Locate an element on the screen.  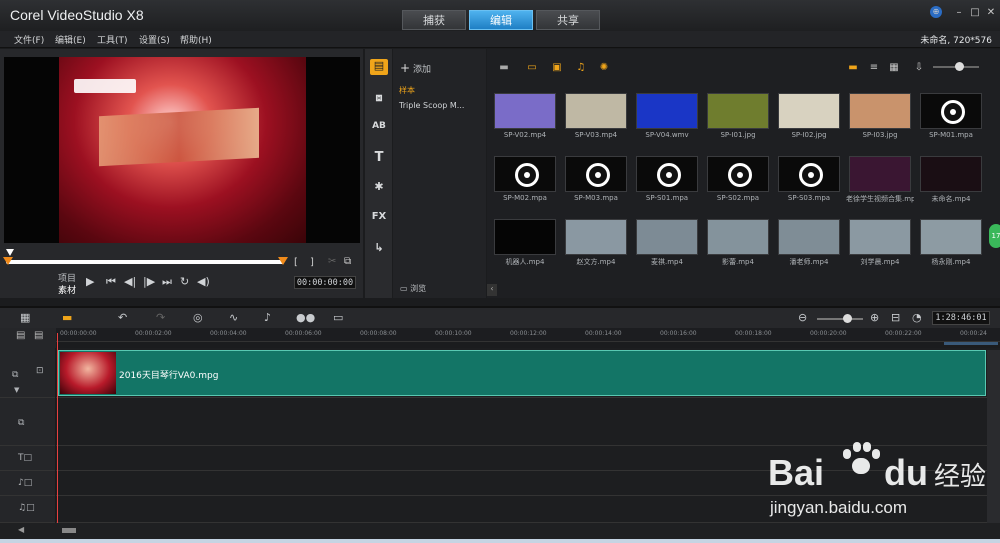
transition-icon: AB is located at coordinates (379, 129).